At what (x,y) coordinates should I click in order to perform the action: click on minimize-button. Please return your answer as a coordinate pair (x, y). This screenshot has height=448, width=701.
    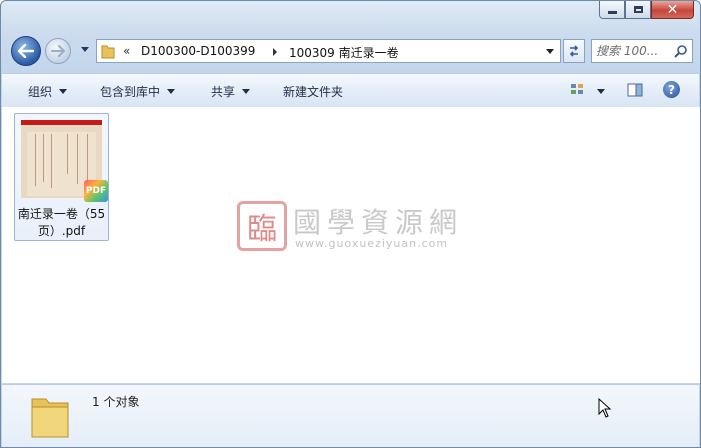
    Looking at the image, I should click on (612, 10).